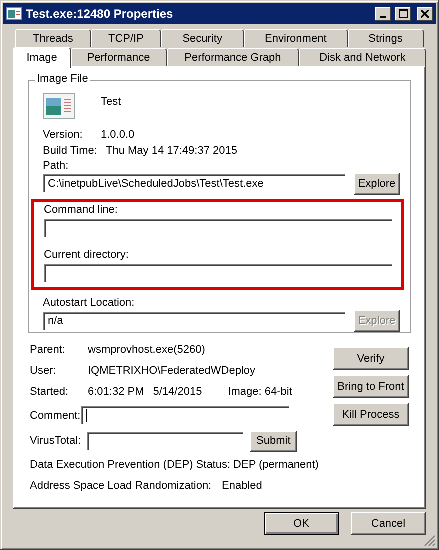 This screenshot has height=550, width=439. What do you see at coordinates (388, 523) in the screenshot?
I see `dialog-button: Cancel` at bounding box center [388, 523].